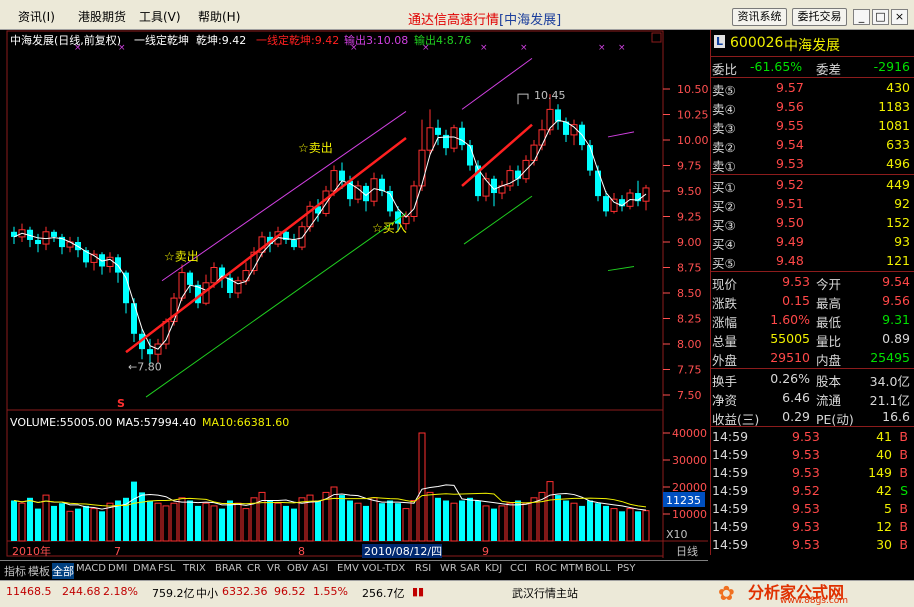 The height and width of the screenshot is (607, 914). Describe the element at coordinates (36, 16) in the screenshot. I see `menu-info: 资讯(I)` at that location.